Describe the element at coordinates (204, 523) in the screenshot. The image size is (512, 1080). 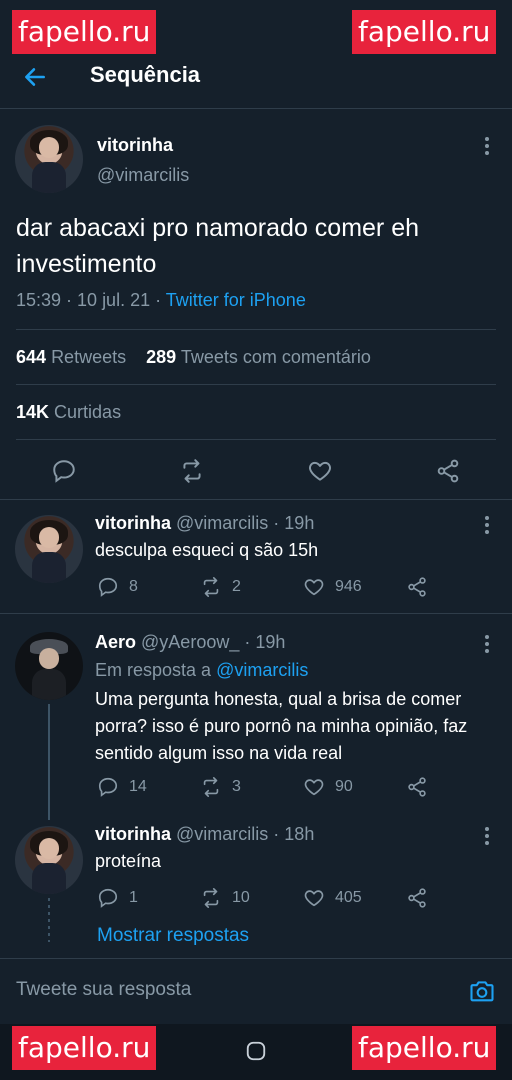
I see `reply-author: vitorinha @vimarcilis · 19h` at that location.